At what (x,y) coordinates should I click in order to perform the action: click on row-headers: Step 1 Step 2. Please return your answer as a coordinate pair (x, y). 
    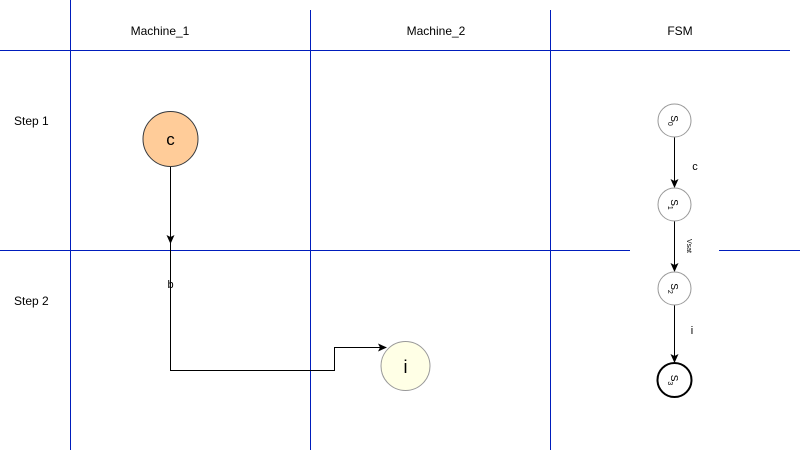
    Looking at the image, I should click on (31, 211).